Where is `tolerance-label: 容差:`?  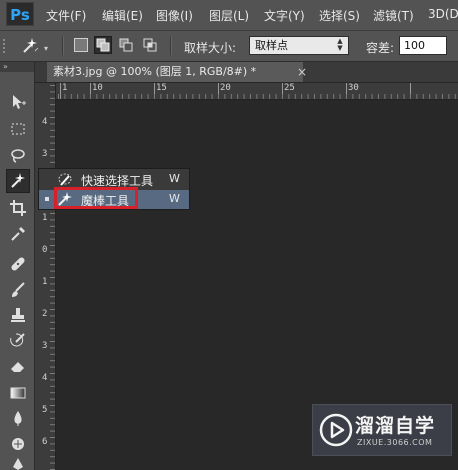 tolerance-label: 容差: is located at coordinates (380, 48).